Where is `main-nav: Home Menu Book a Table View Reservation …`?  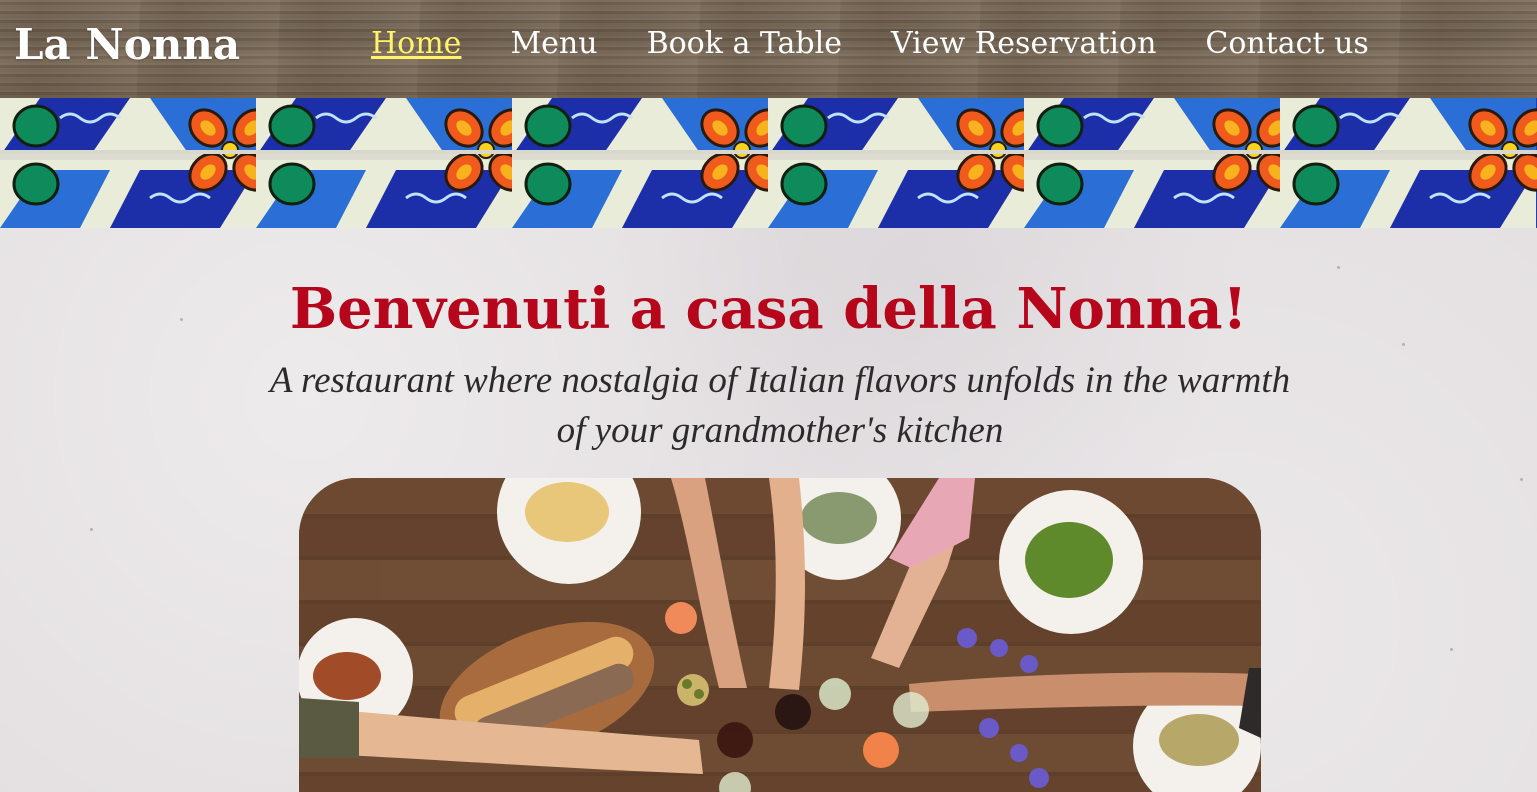
main-nav: Home Menu Book a Table View Reservation … is located at coordinates (870, 44).